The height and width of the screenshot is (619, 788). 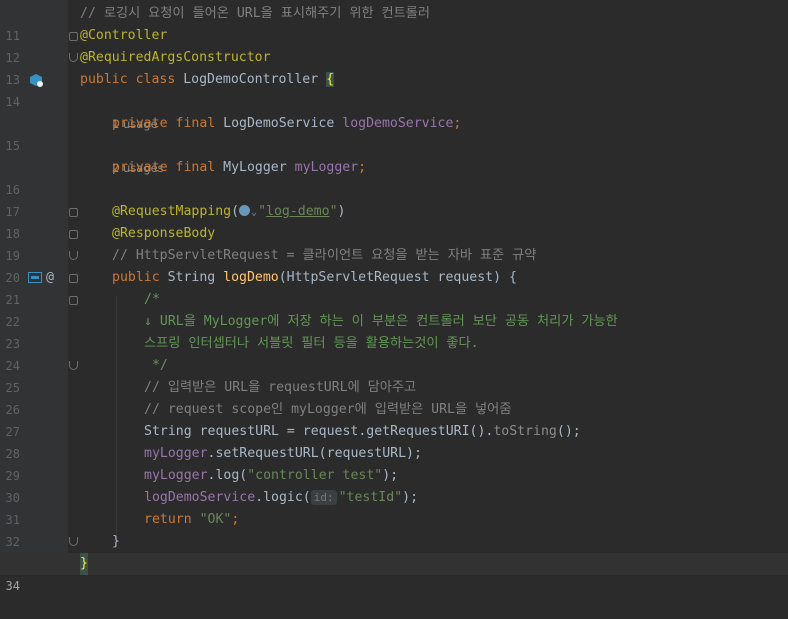 I want to click on statement-end: ();, so click(x=568, y=431).